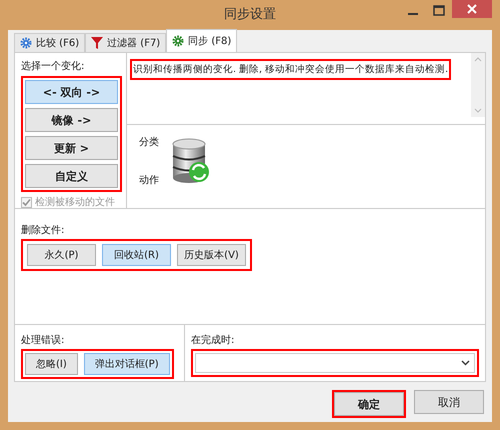  What do you see at coordinates (449, 402) in the screenshot?
I see `cancel-button: 取消` at bounding box center [449, 402].